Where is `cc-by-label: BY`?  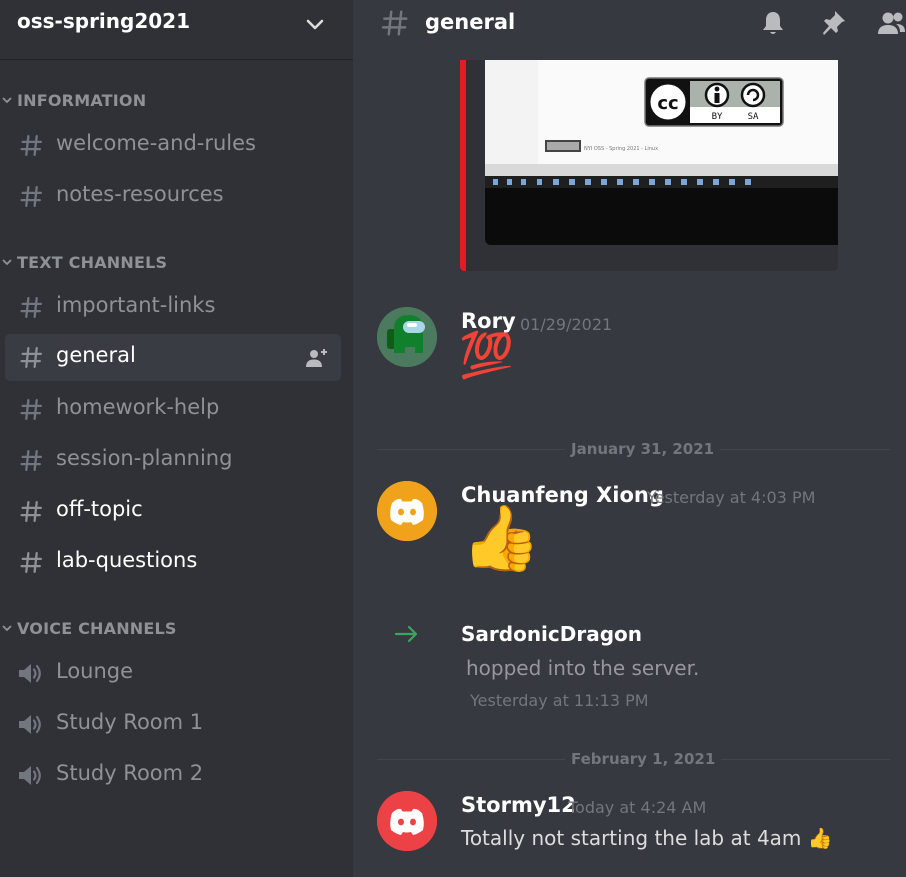
cc-by-label: BY is located at coordinates (717, 117).